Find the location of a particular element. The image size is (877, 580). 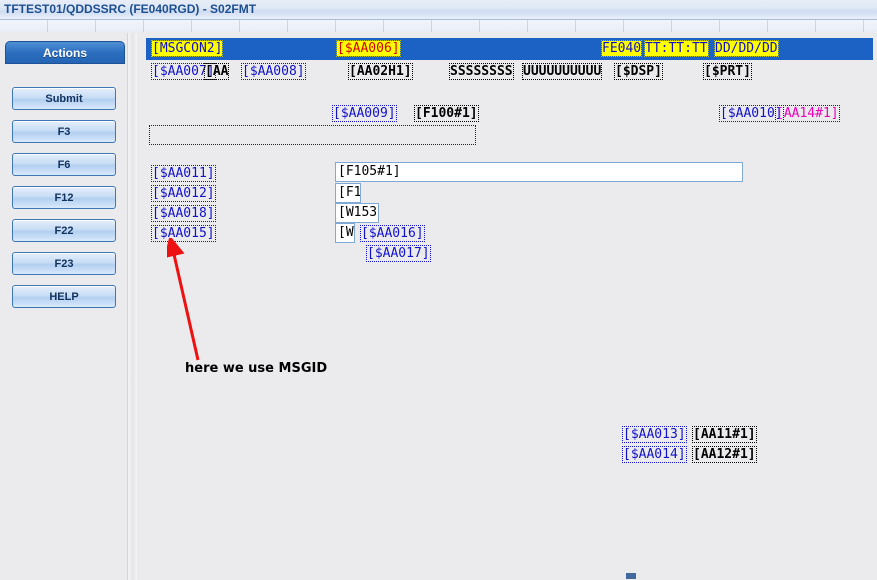

window-title-bar: TFTEST01/QDDSSRC (FE040RGD) - S02FMT is located at coordinates (438, 10).